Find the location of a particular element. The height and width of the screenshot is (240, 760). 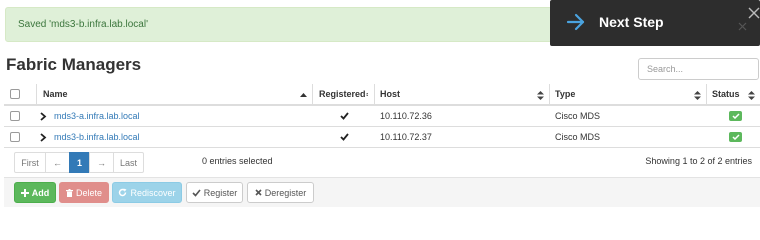

search-input is located at coordinates (698, 69).